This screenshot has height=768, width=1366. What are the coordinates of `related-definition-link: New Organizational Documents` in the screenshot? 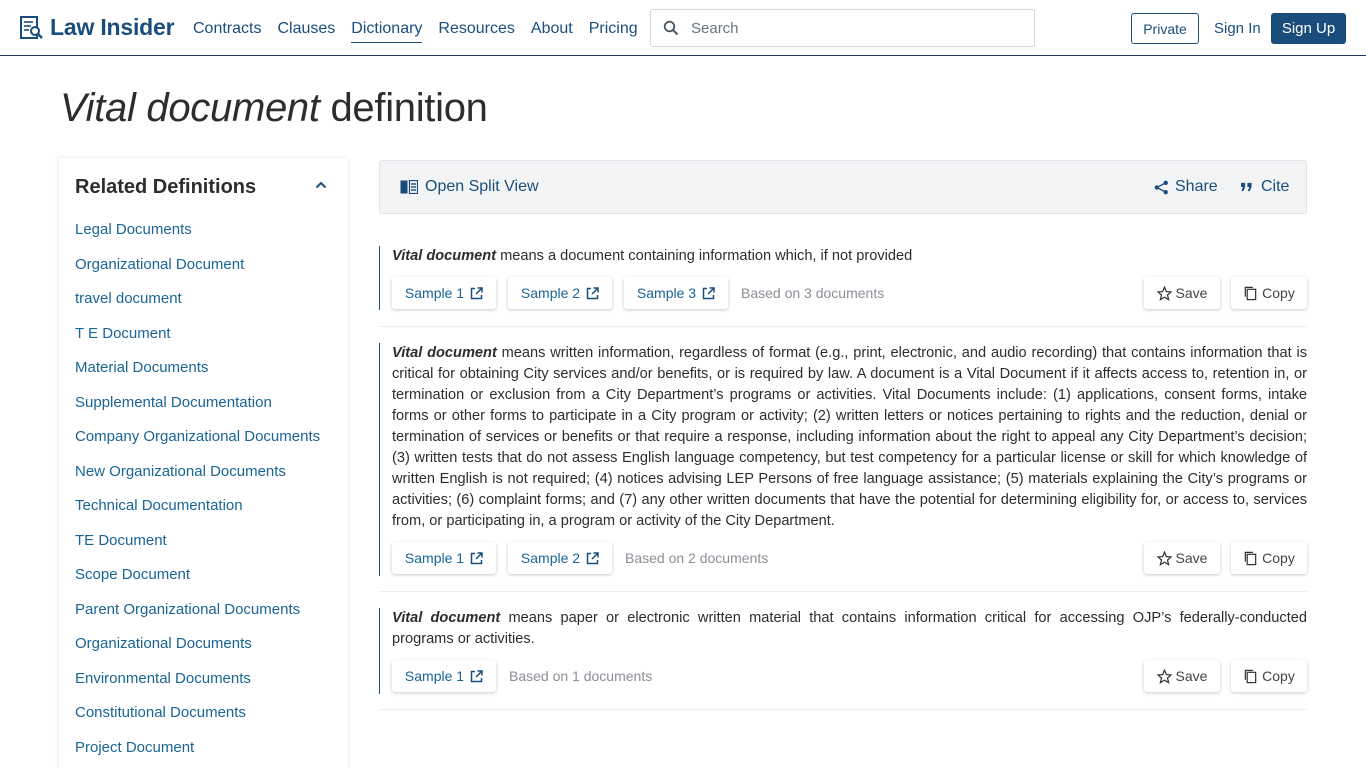 It's located at (197, 479).